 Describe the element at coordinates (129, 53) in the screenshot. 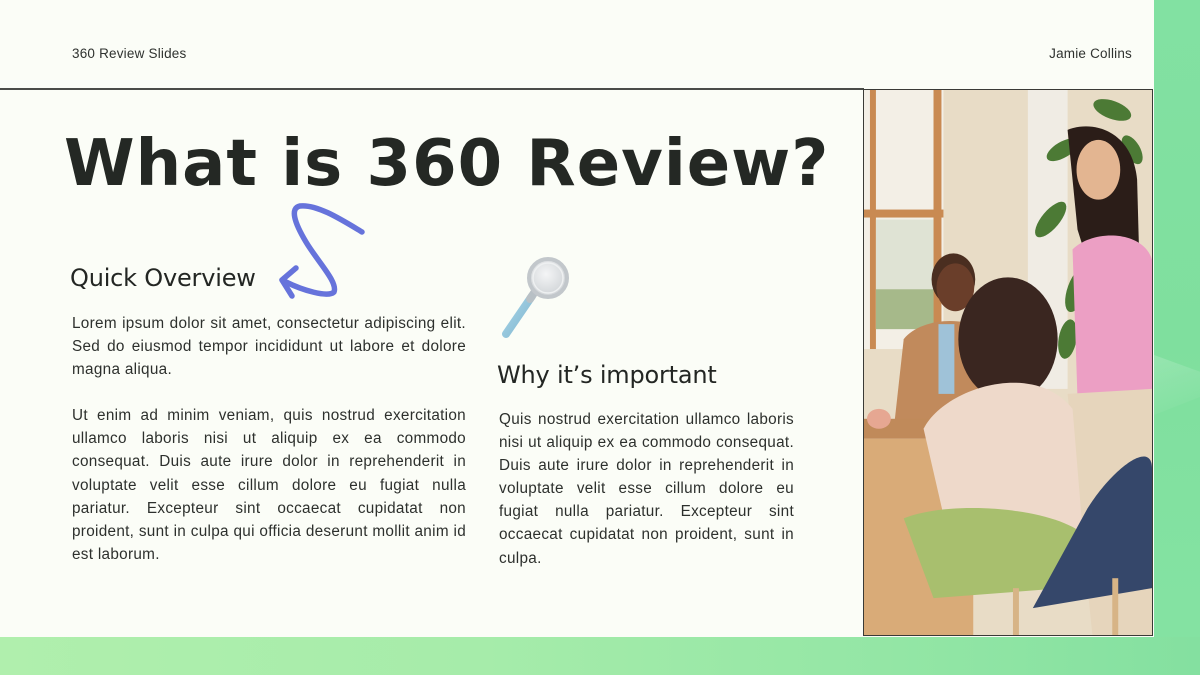

I see `deck-title: 360 Review Slides` at that location.